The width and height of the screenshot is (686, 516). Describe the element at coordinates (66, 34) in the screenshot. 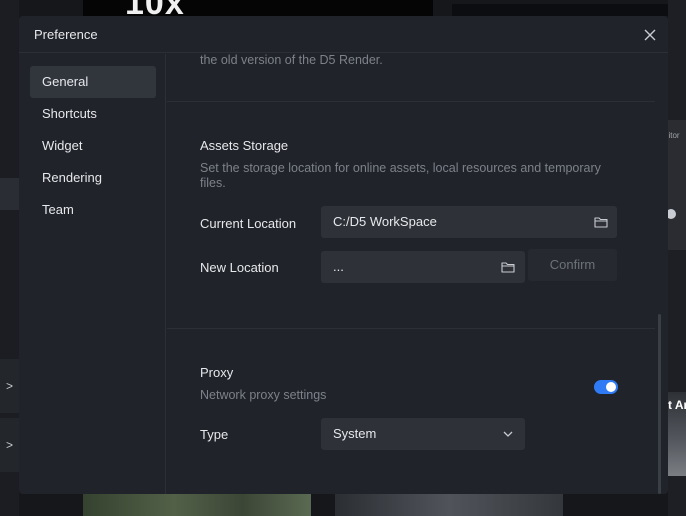

I see `dialog-title: Preference` at that location.